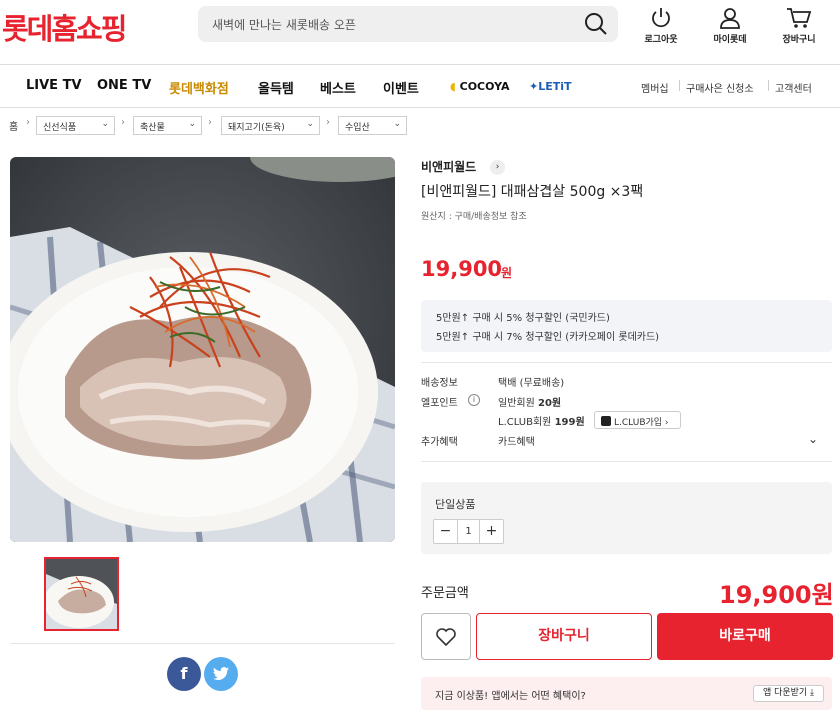  What do you see at coordinates (720, 87) in the screenshot?
I see `nav-gift: 구매사은 신청소` at bounding box center [720, 87].